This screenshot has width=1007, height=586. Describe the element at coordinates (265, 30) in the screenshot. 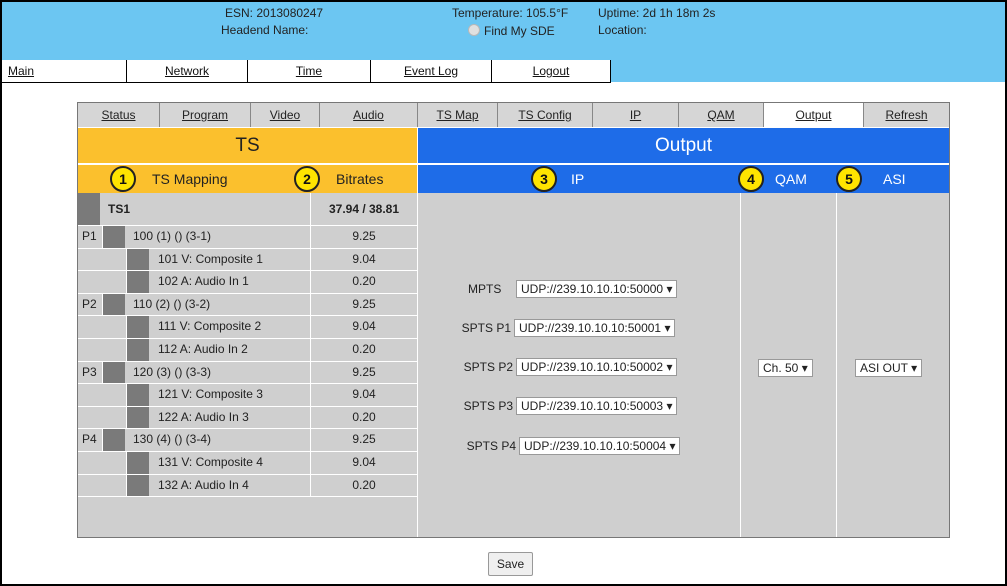

I see `headend-name-label: Headend Name:` at that location.